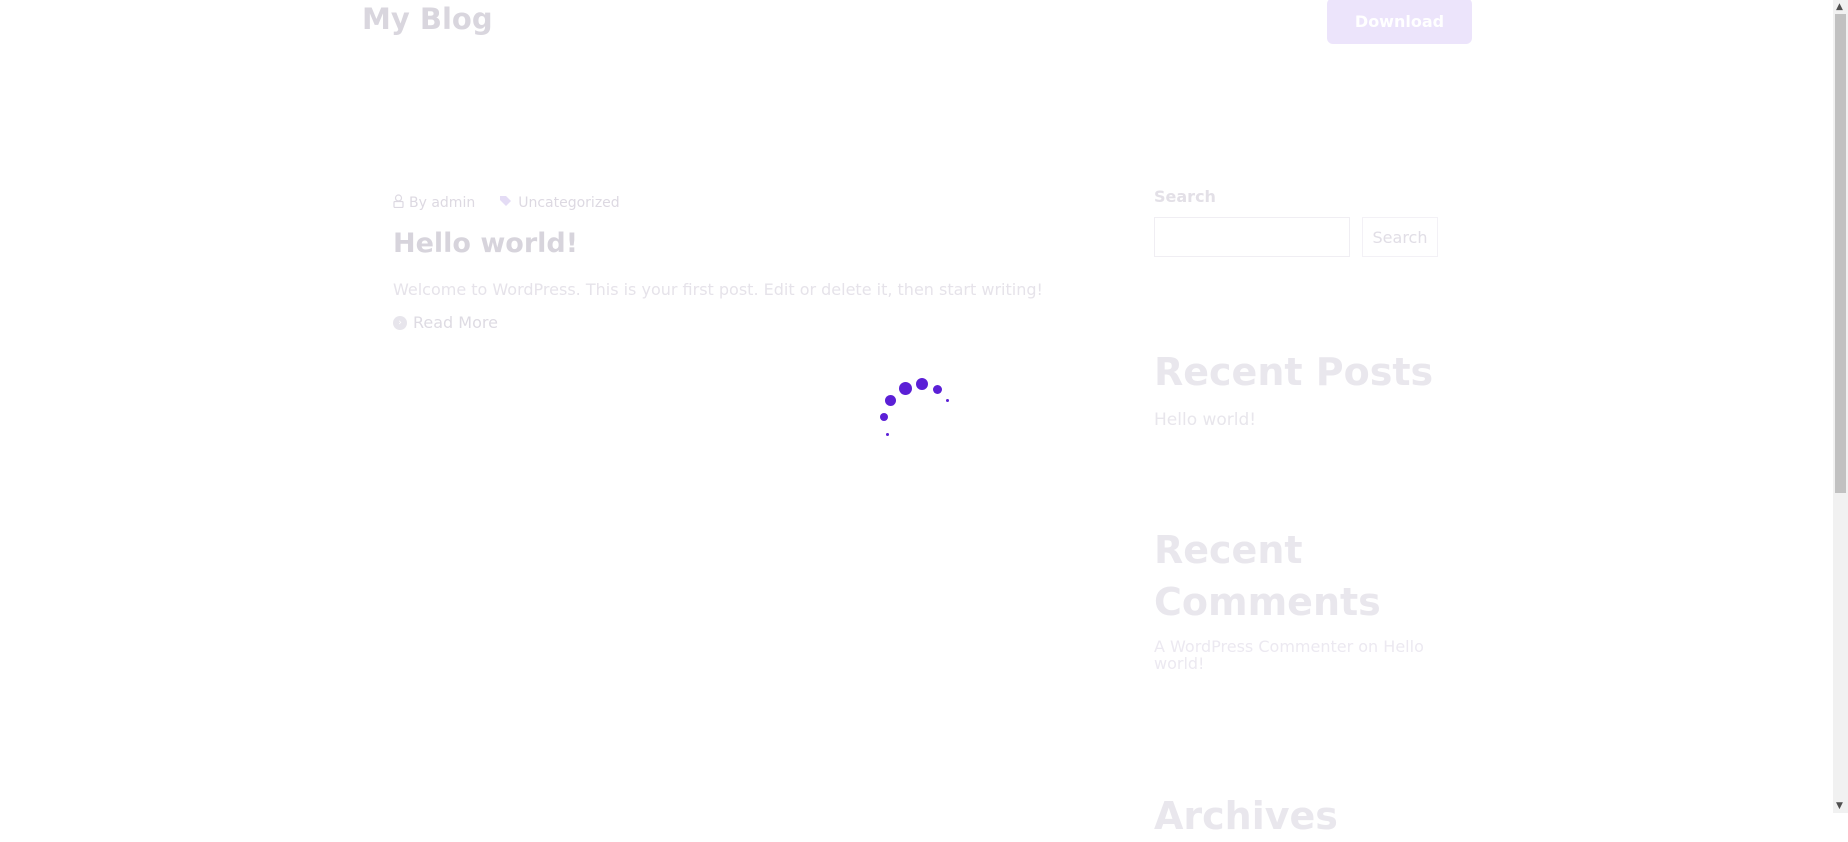 Image resolution: width=1848 pixels, height=842 pixels. Describe the element at coordinates (427, 19) in the screenshot. I see `site-title: My Blog` at that location.